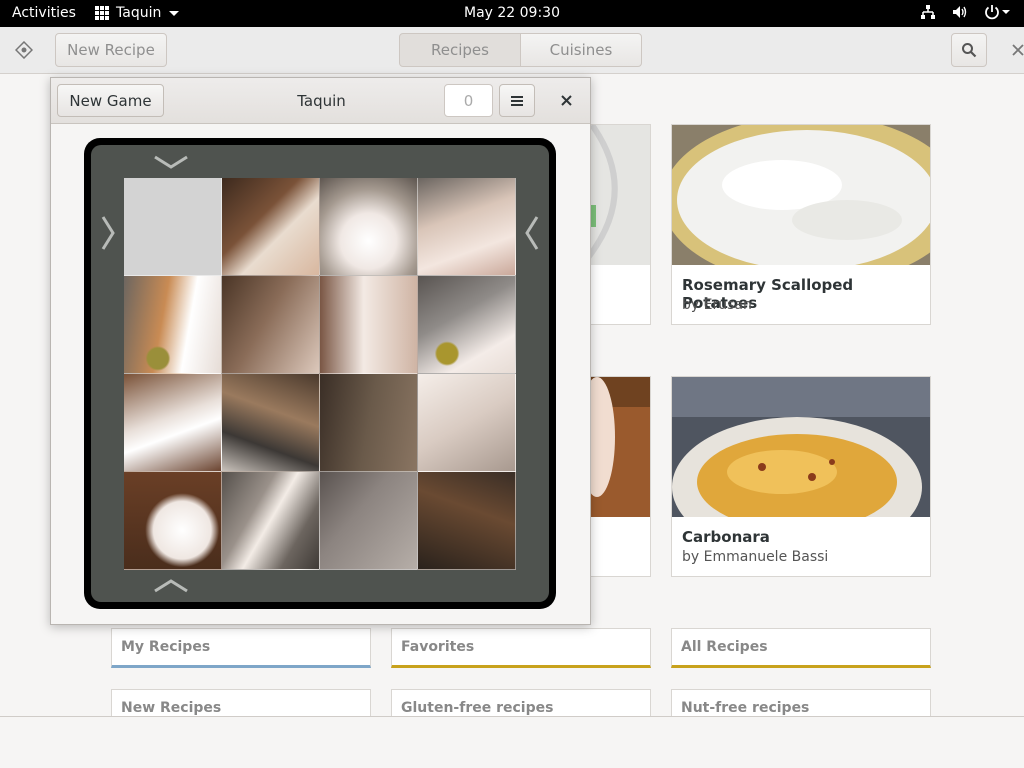 The image size is (1024, 768). I want to click on category-all-recipes: All Recipes, so click(801, 648).